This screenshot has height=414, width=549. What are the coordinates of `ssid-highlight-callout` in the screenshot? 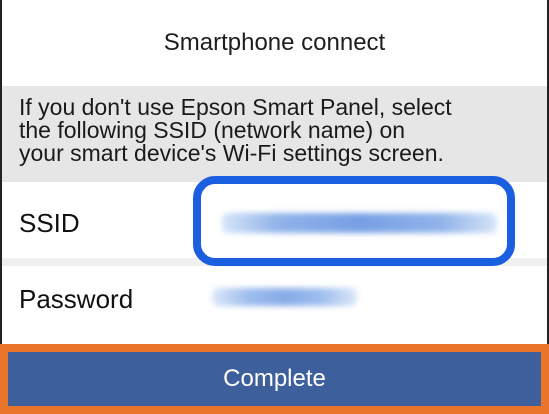 It's located at (354, 221).